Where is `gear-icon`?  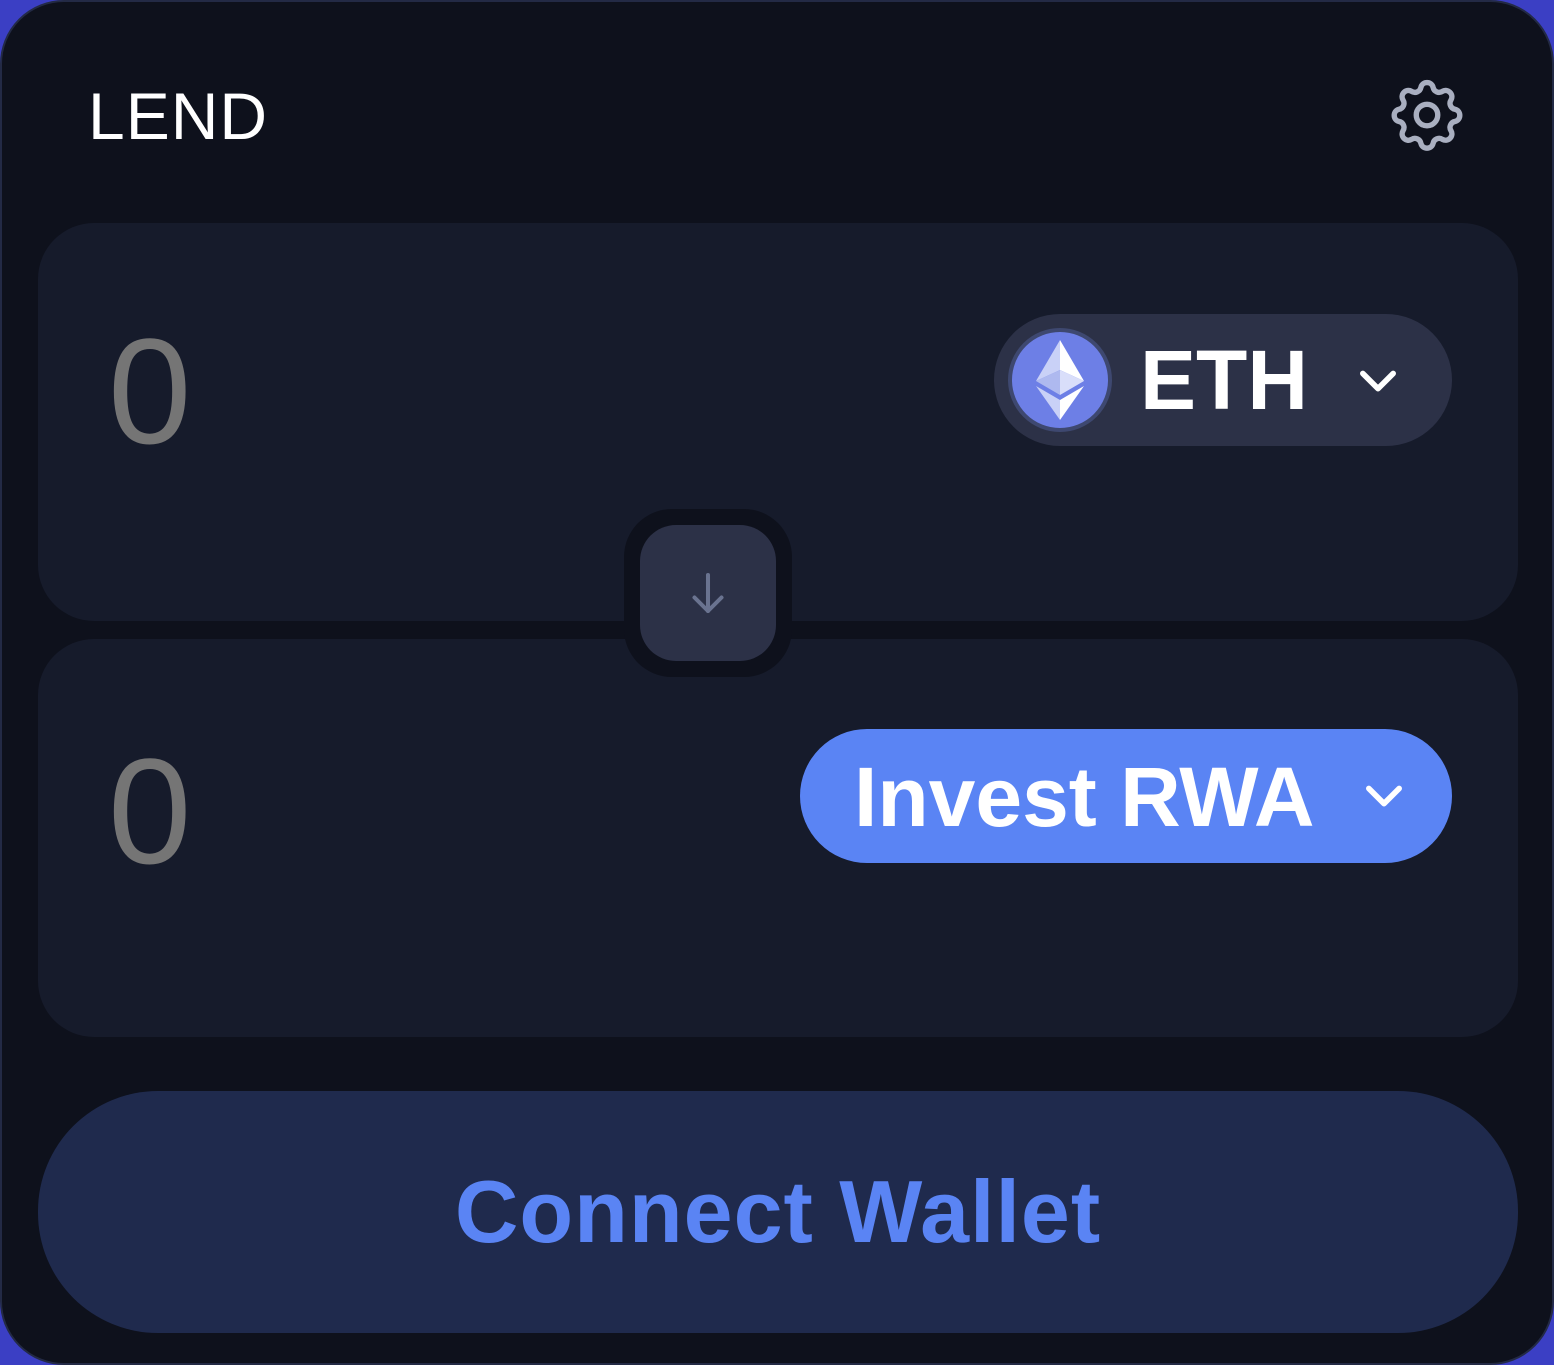
gear-icon is located at coordinates (1427, 115).